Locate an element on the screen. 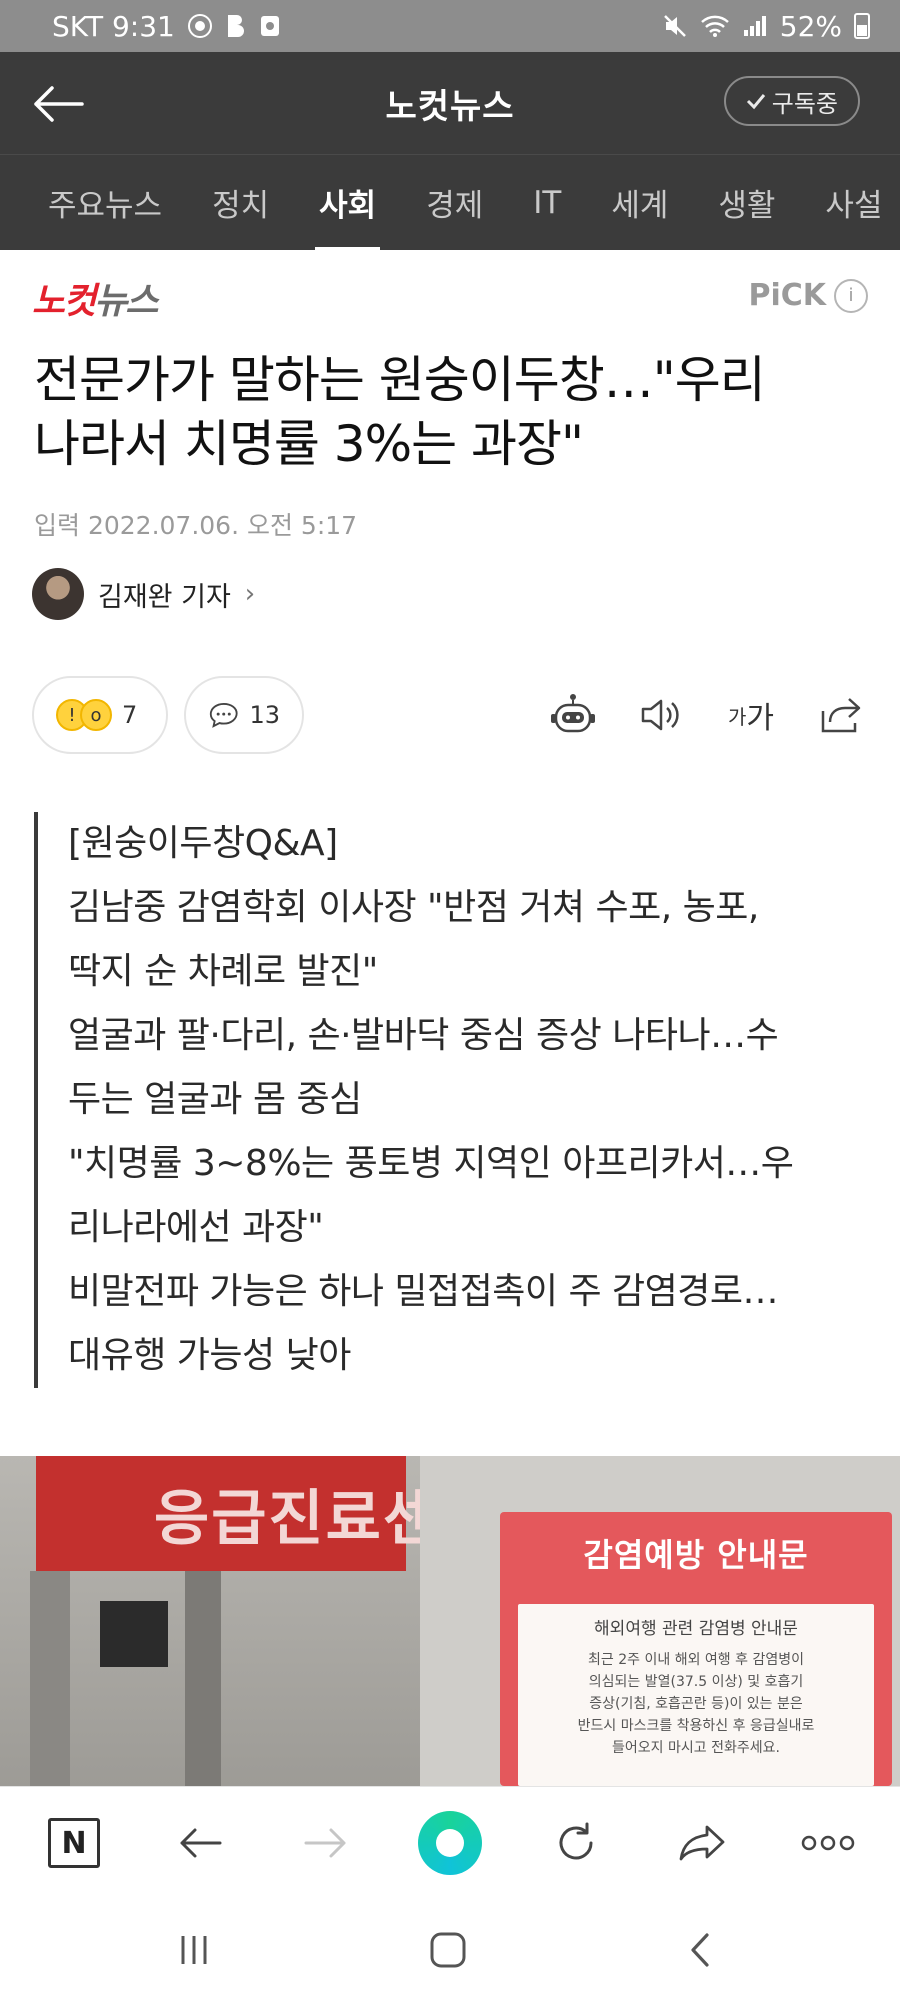 This screenshot has height=2000, width=900. summary-line: "치명률 3~8%는 풍토병 지역인 아프리카서…우 is located at coordinates (431, 1163).